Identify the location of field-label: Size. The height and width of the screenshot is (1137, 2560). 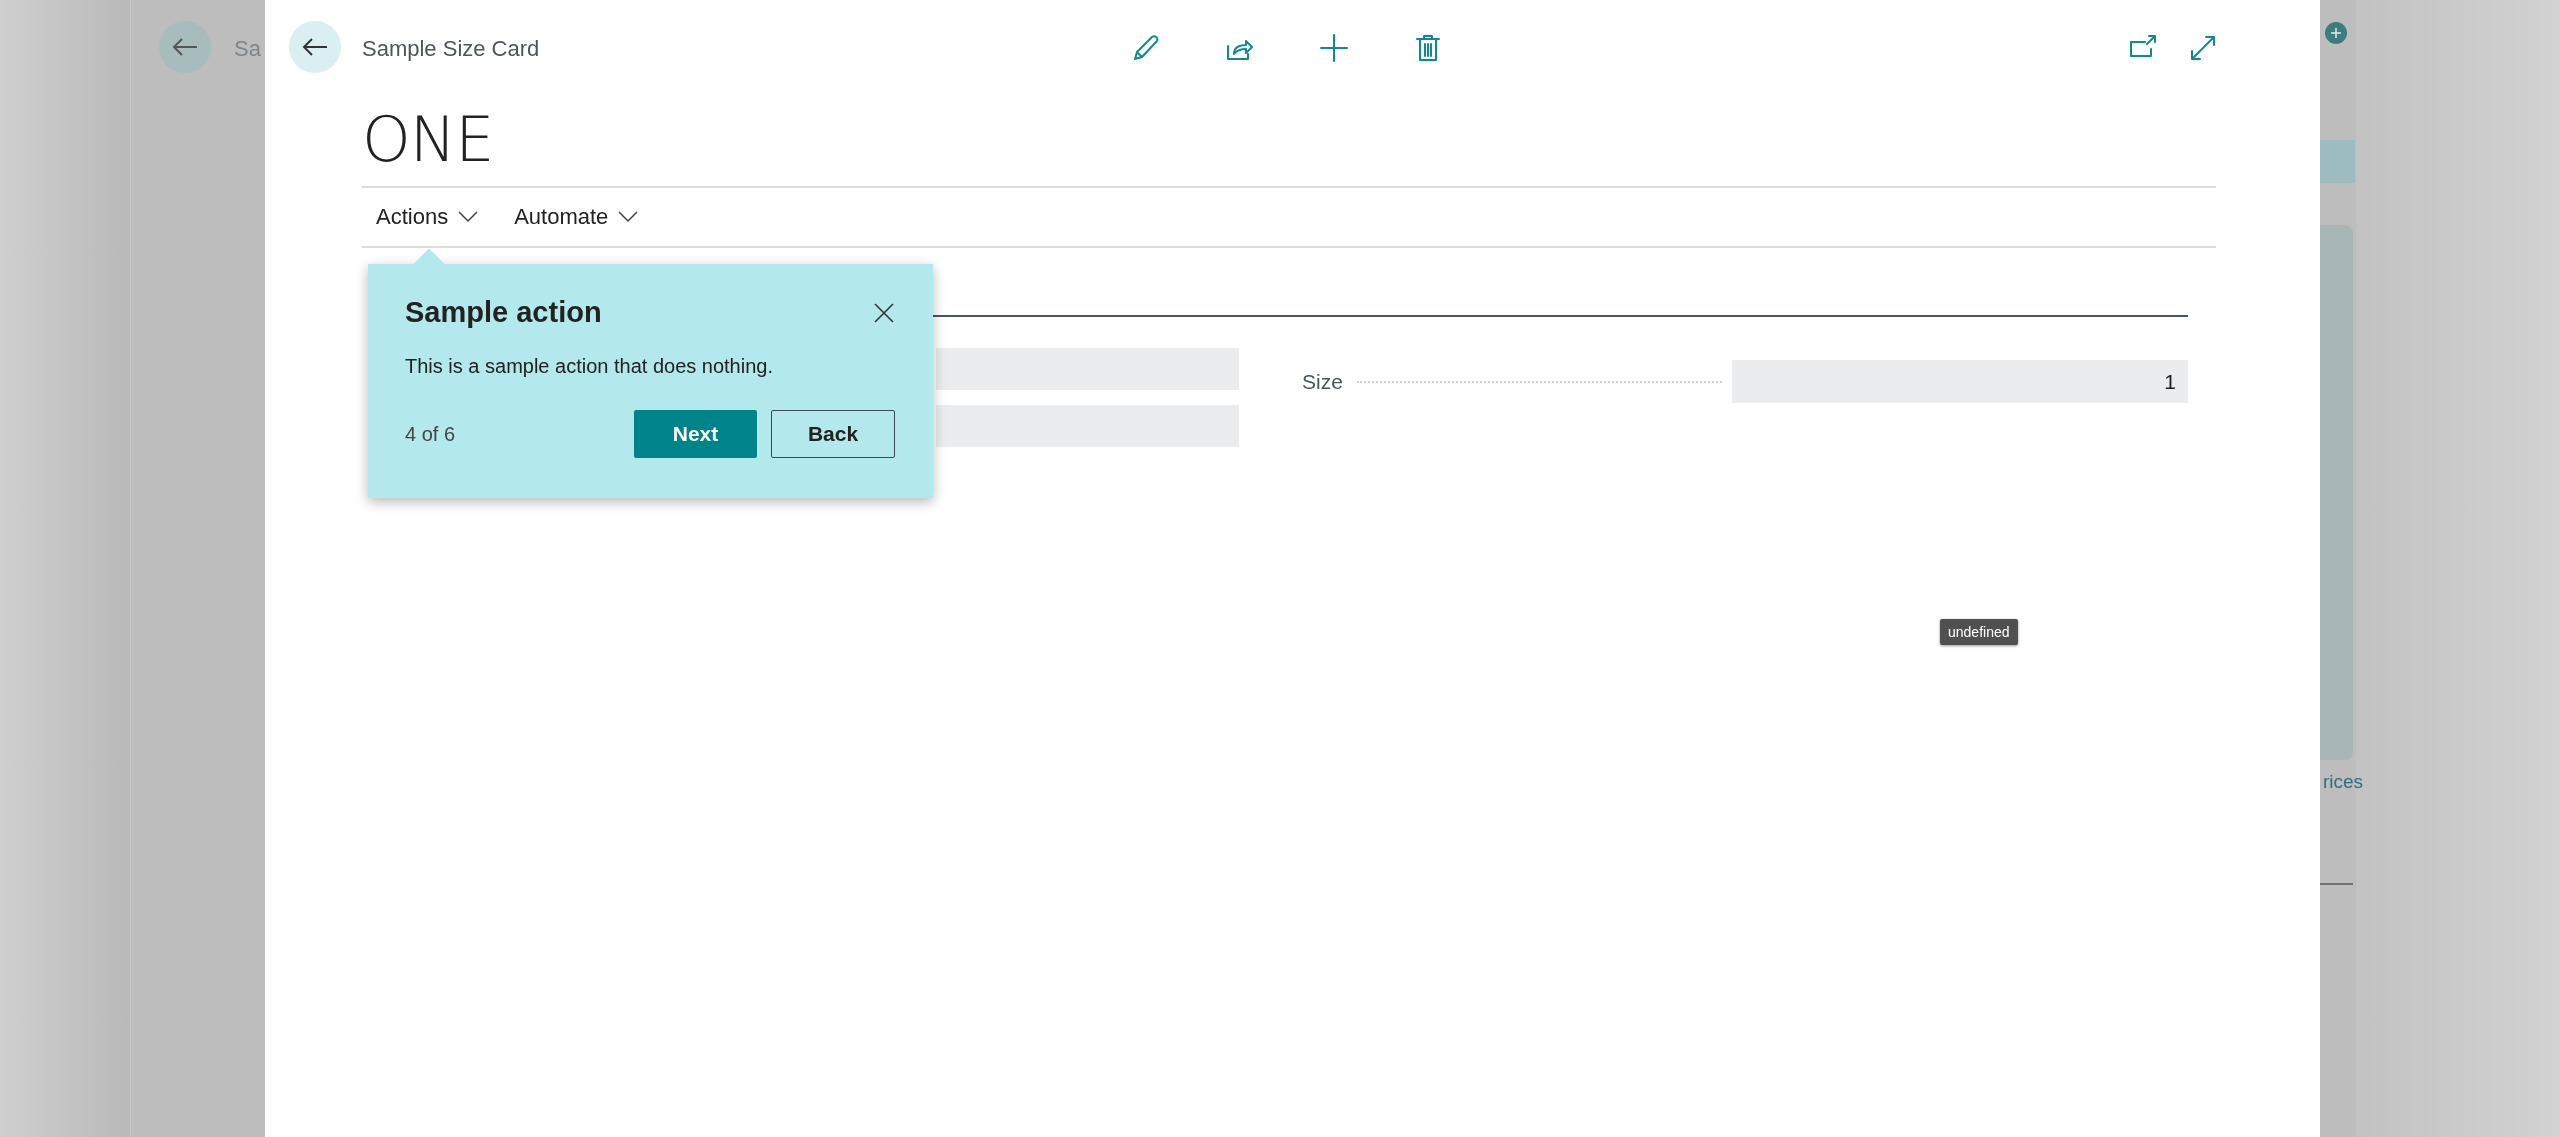
(1322, 381).